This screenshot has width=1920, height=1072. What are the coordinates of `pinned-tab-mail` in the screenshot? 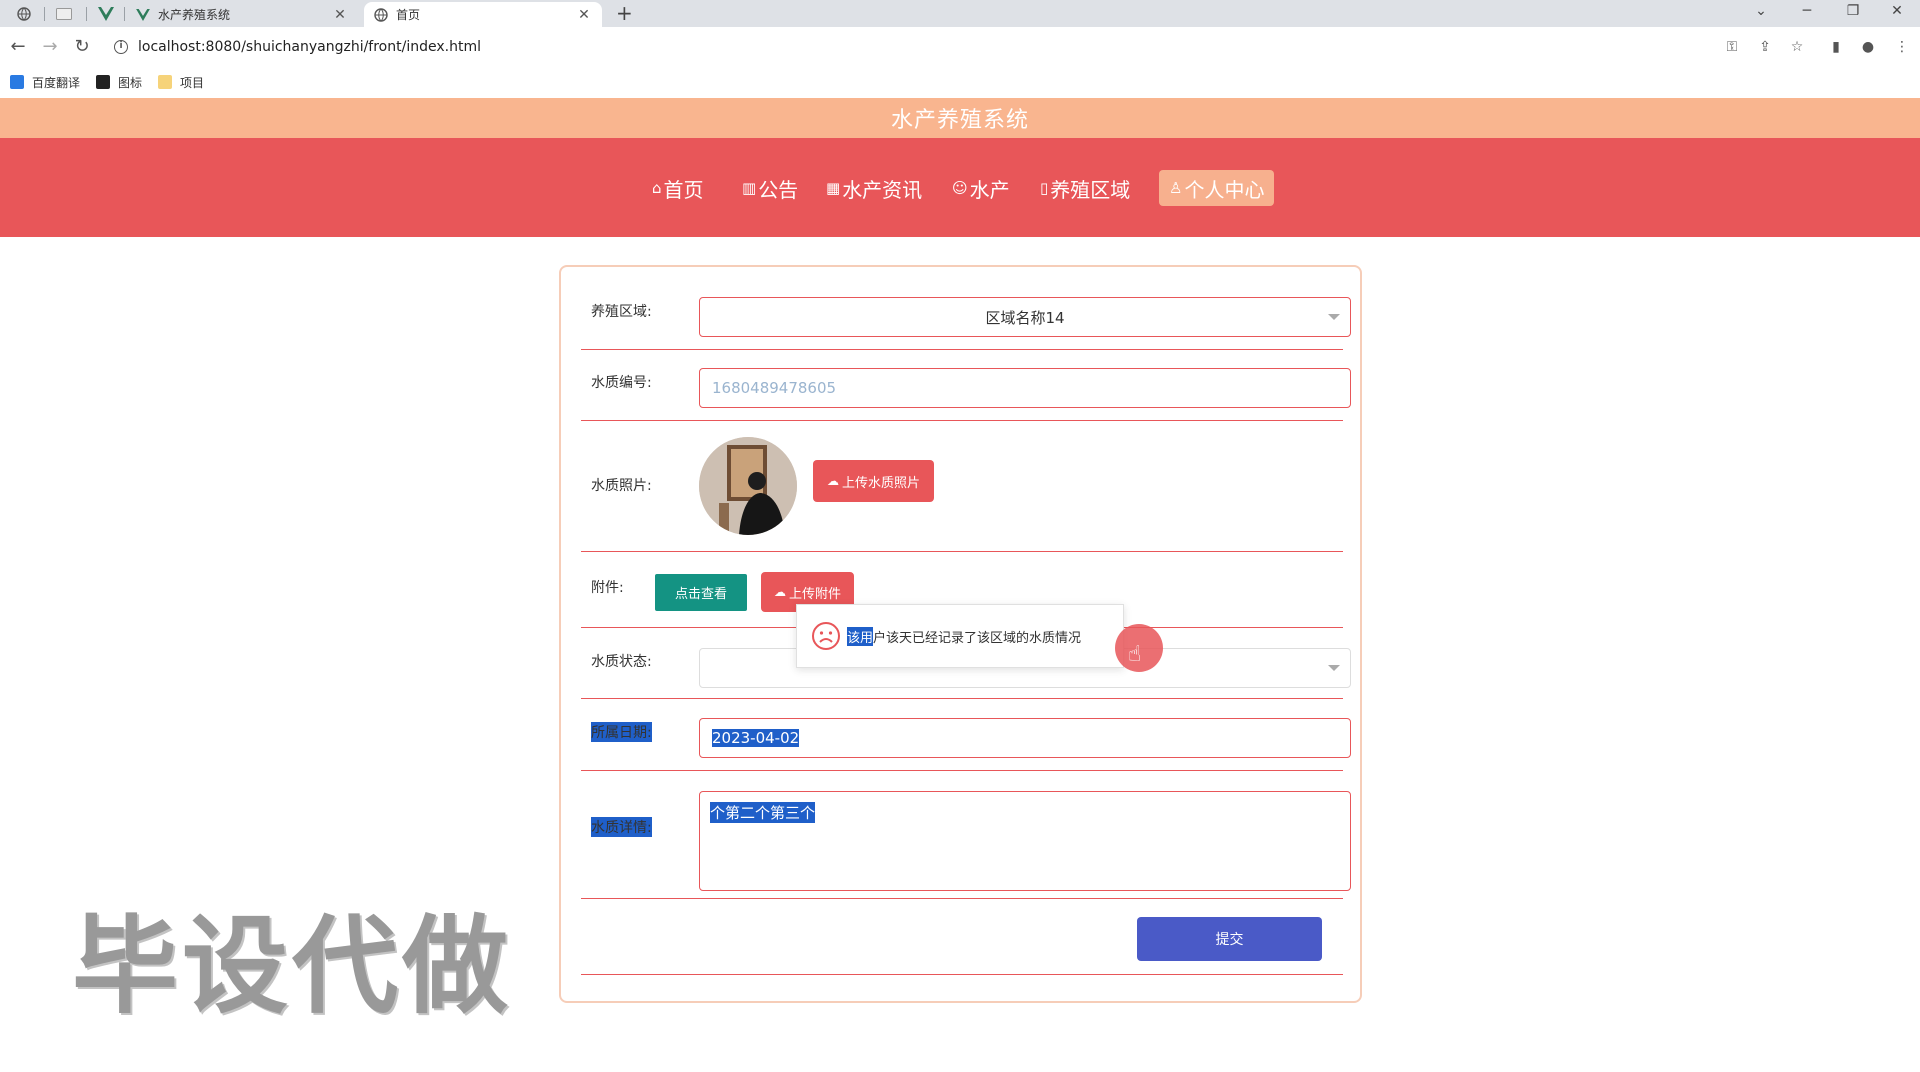 It's located at (64, 13).